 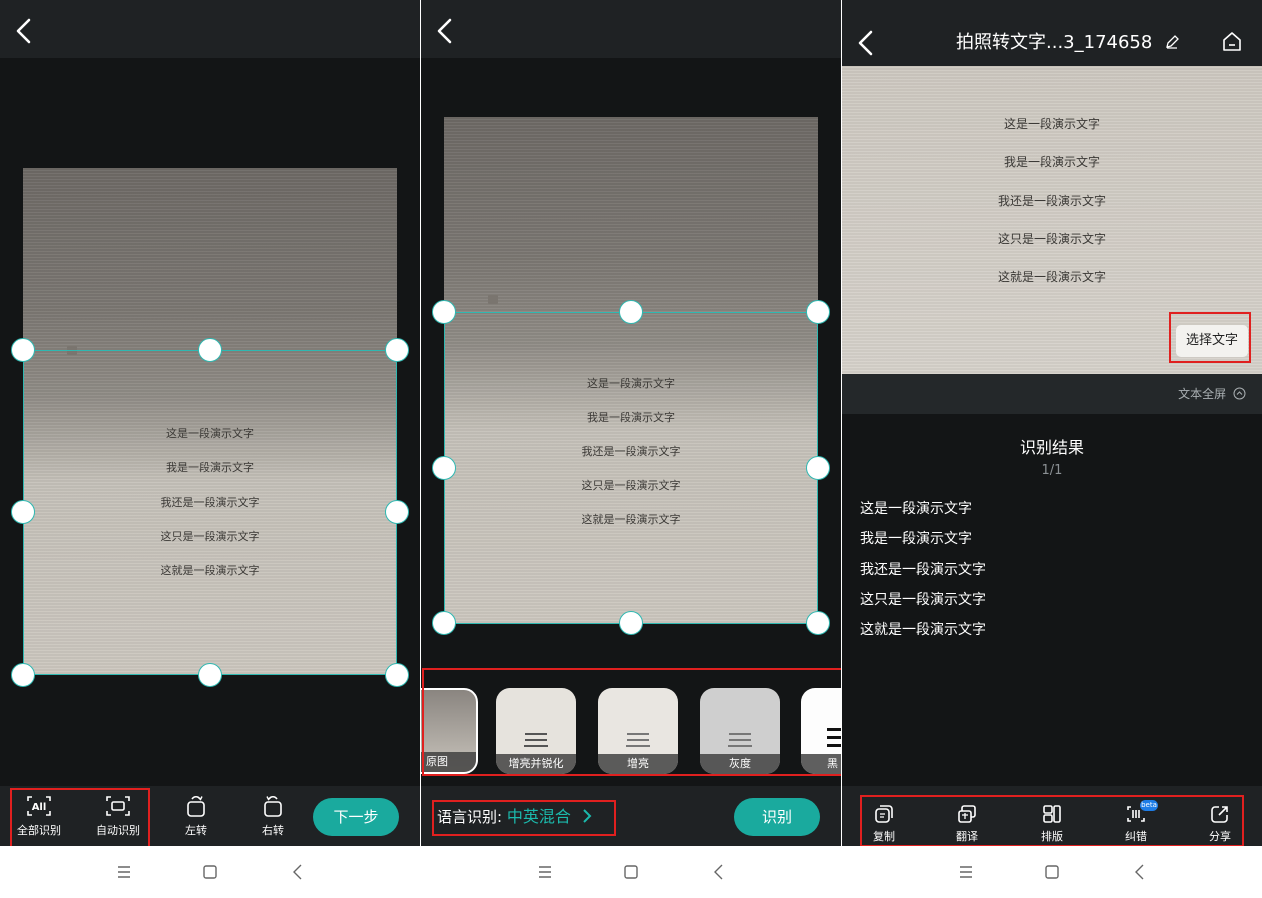 I want to click on all-recognize-icon: All, so click(x=39, y=806).